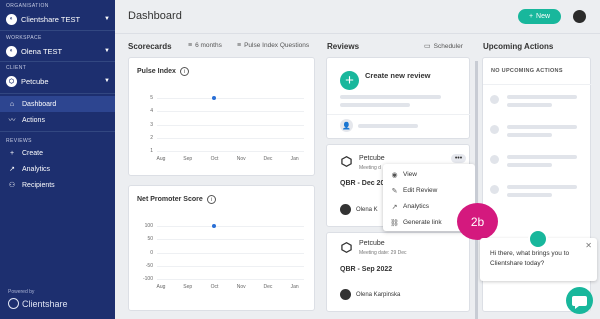  I want to click on reviews-section-label: REVIEWS, so click(19, 141).